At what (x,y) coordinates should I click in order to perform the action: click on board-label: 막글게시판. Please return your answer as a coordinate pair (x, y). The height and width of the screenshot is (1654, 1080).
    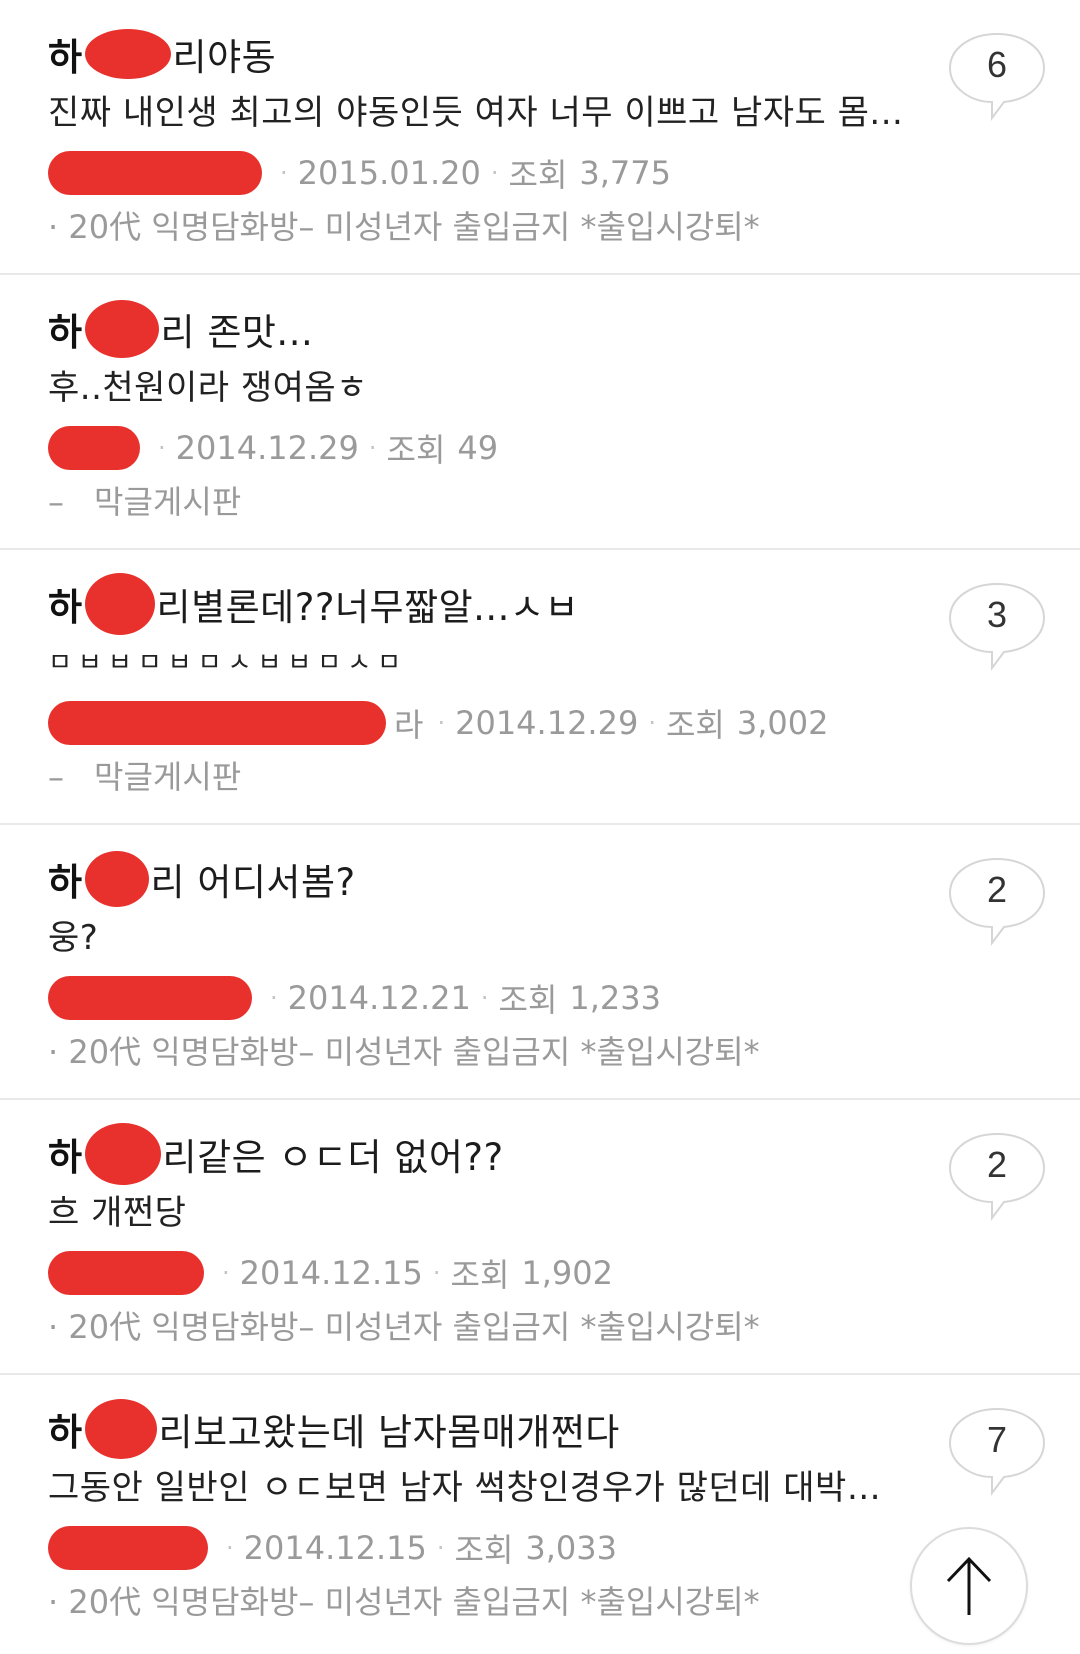
    Looking at the image, I should click on (168, 502).